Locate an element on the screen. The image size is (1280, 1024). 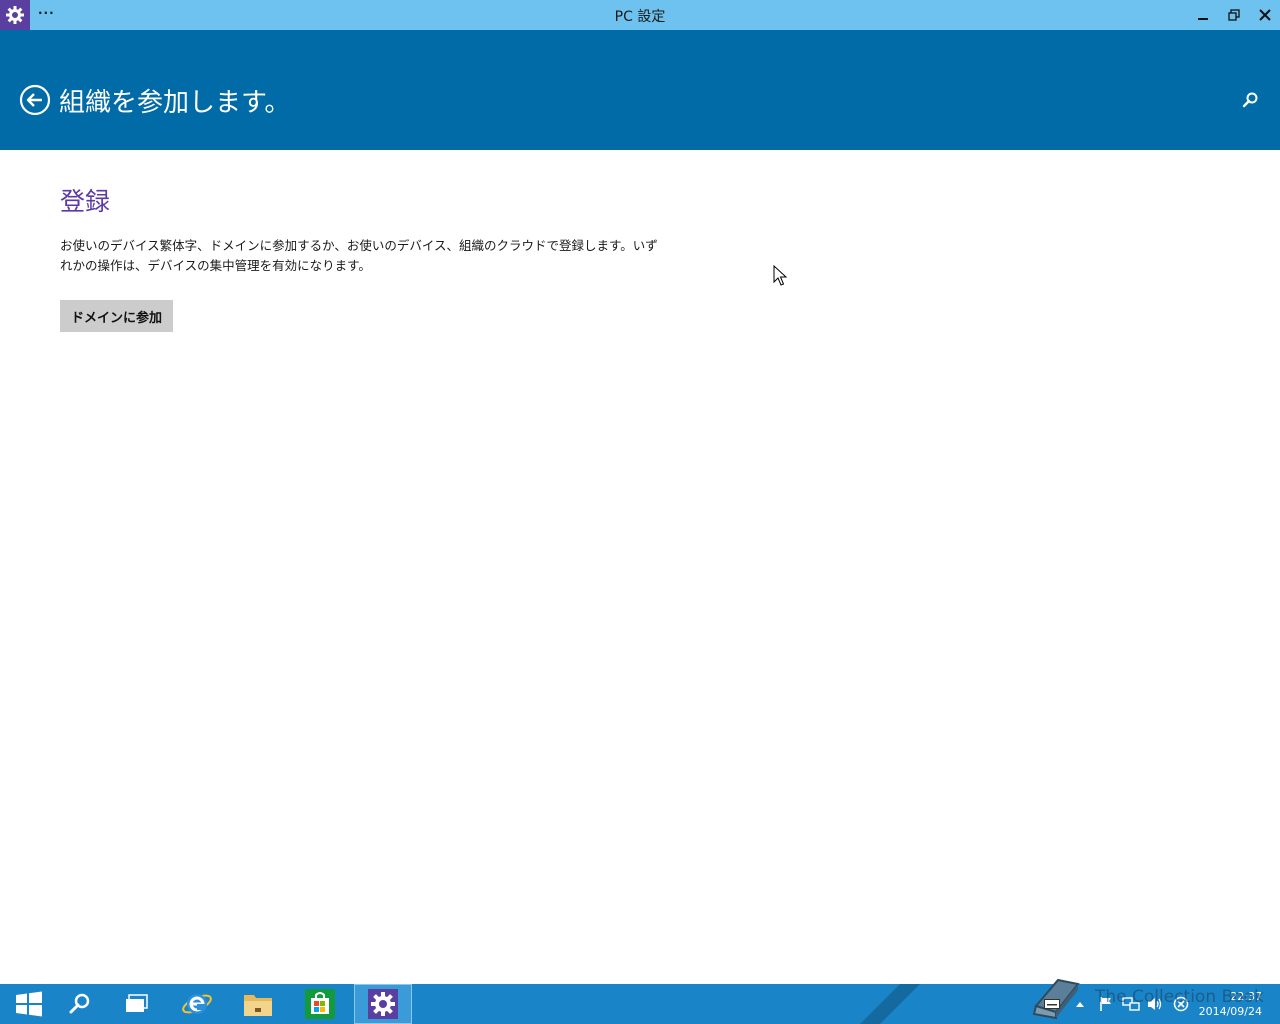
watermark-text: The Collection Book is located at coordinates (1179, 997).